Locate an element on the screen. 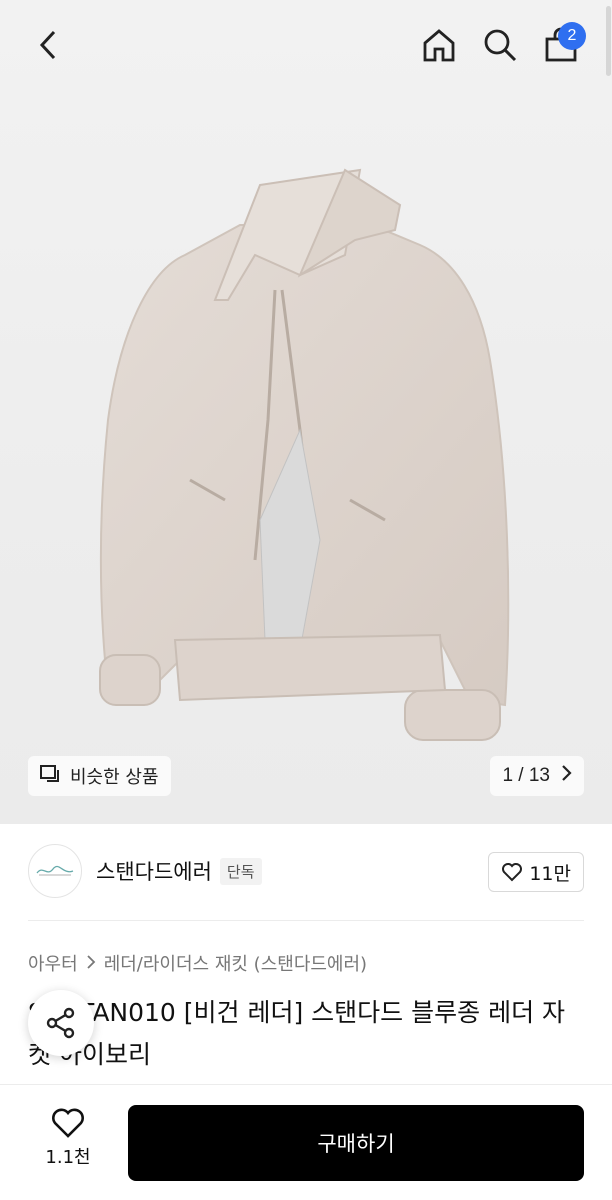  home-icon is located at coordinates (439, 45).